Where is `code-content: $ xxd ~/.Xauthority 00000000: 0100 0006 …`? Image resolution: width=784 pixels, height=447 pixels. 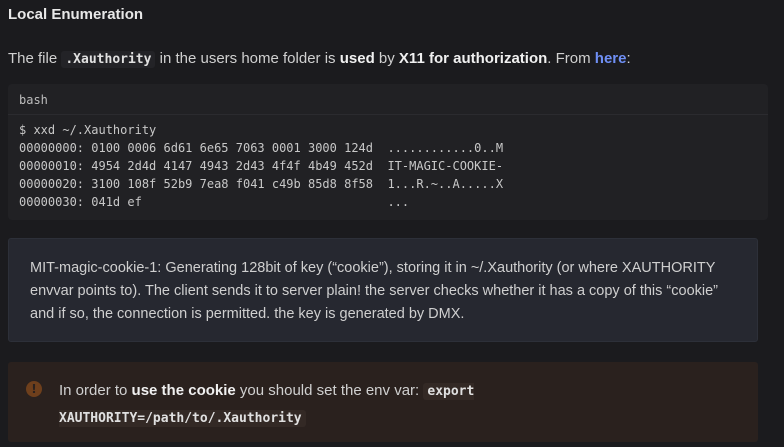
code-content: $ xxd ~/.Xauthority 00000000: 0100 0006 … is located at coordinates (261, 166).